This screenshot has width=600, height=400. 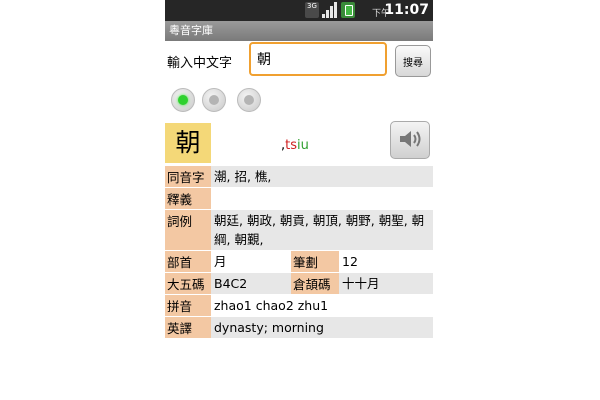 What do you see at coordinates (188, 283) in the screenshot?
I see `big5-label: 大五碼` at bounding box center [188, 283].